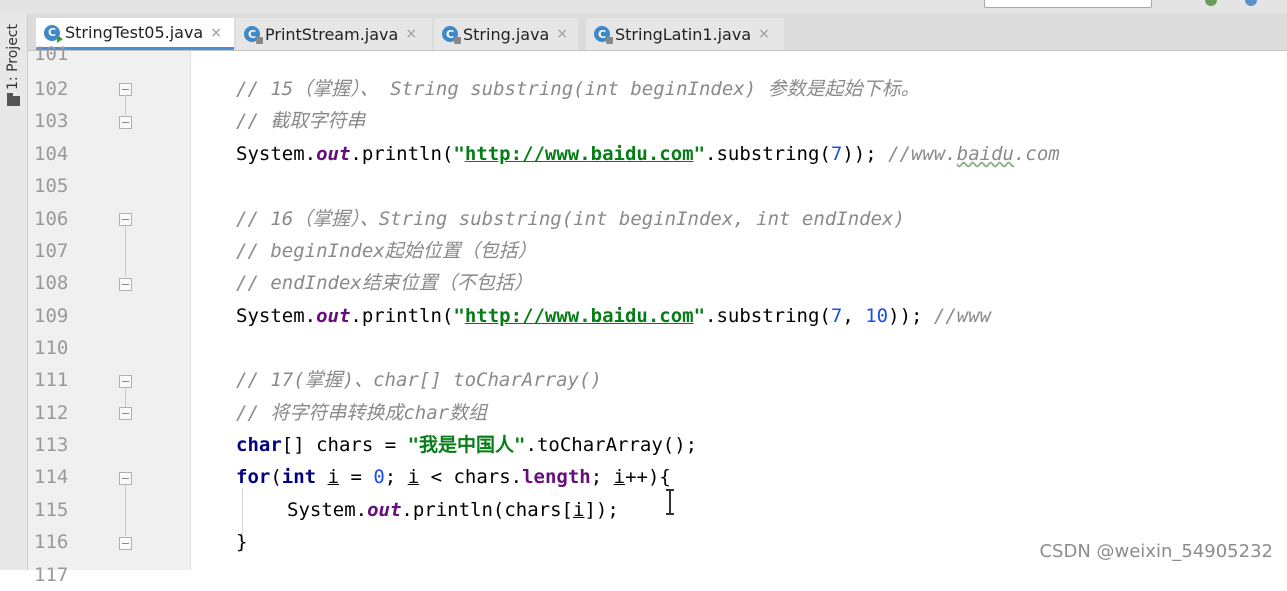 This screenshot has height=591, width=1287. What do you see at coordinates (301, 121) in the screenshot?
I see `code-line-103: // 截取字符串` at bounding box center [301, 121].